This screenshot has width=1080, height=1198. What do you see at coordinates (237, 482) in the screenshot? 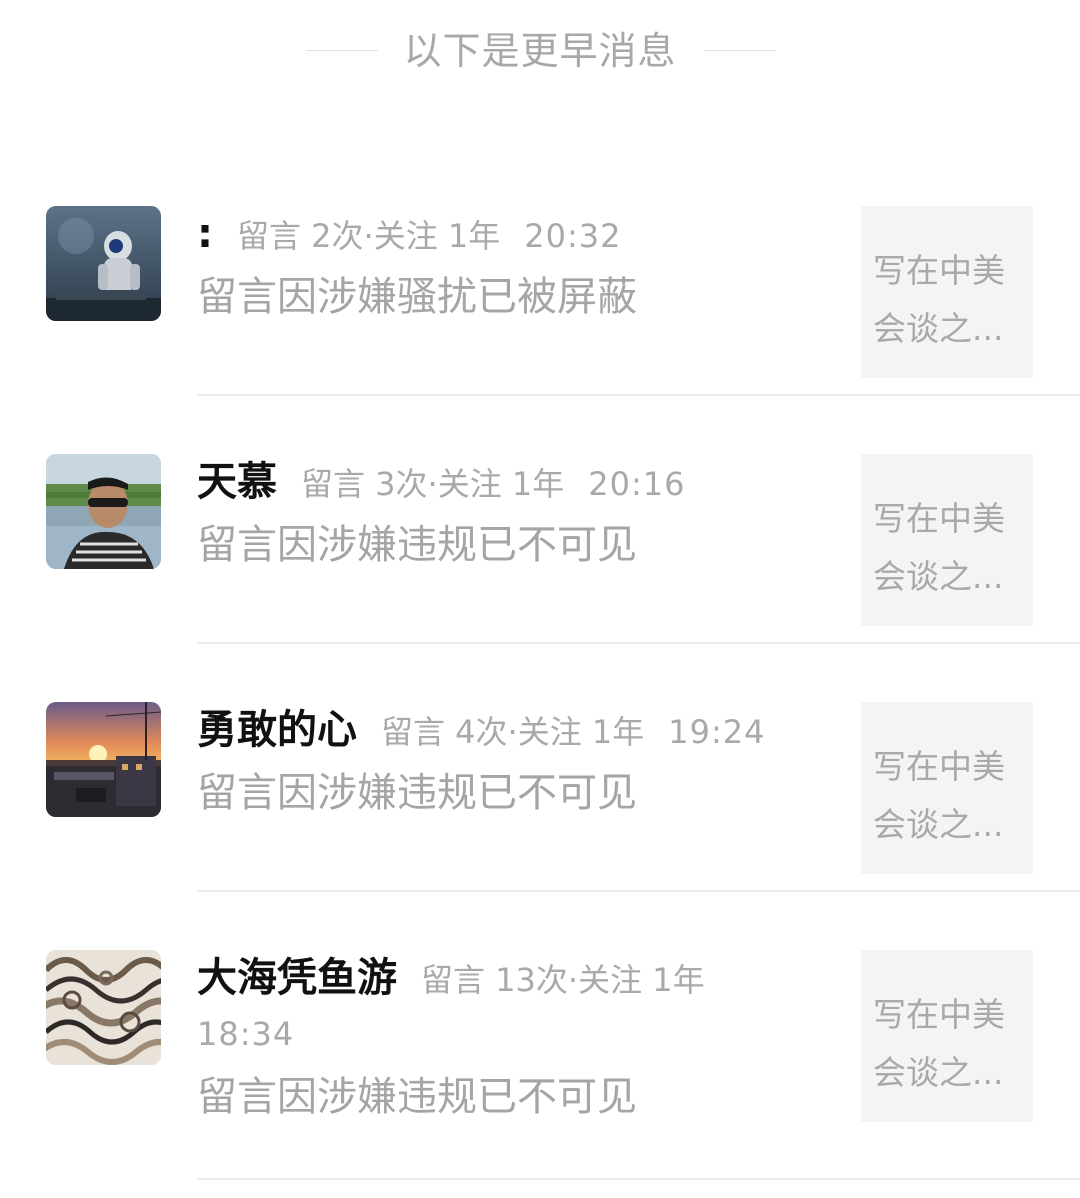
I see `user-name: 天慕` at bounding box center [237, 482].